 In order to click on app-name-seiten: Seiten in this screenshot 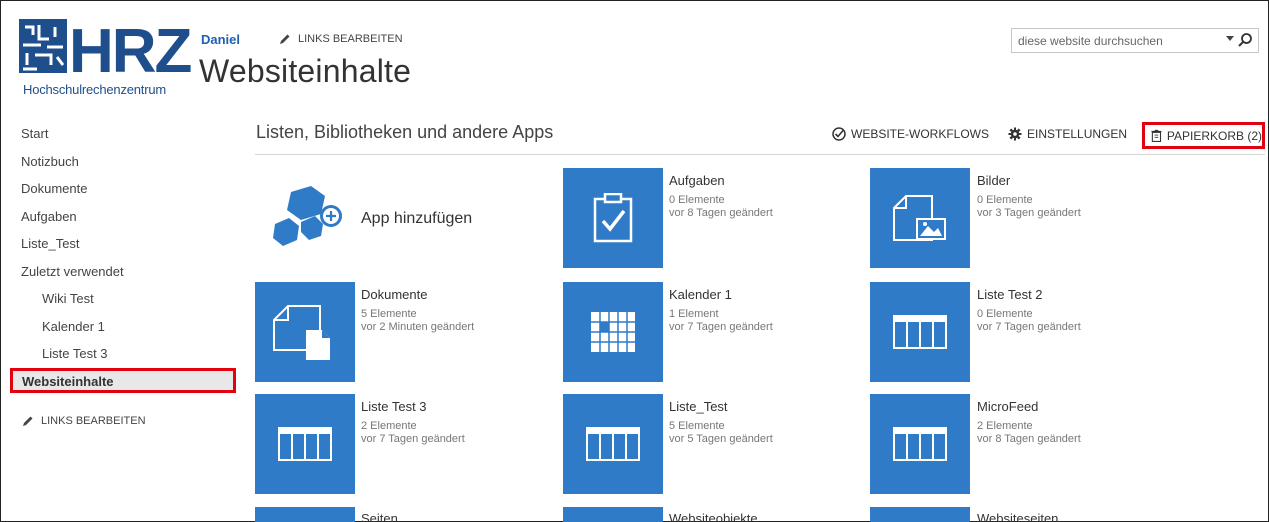, I will do `click(379, 516)`.